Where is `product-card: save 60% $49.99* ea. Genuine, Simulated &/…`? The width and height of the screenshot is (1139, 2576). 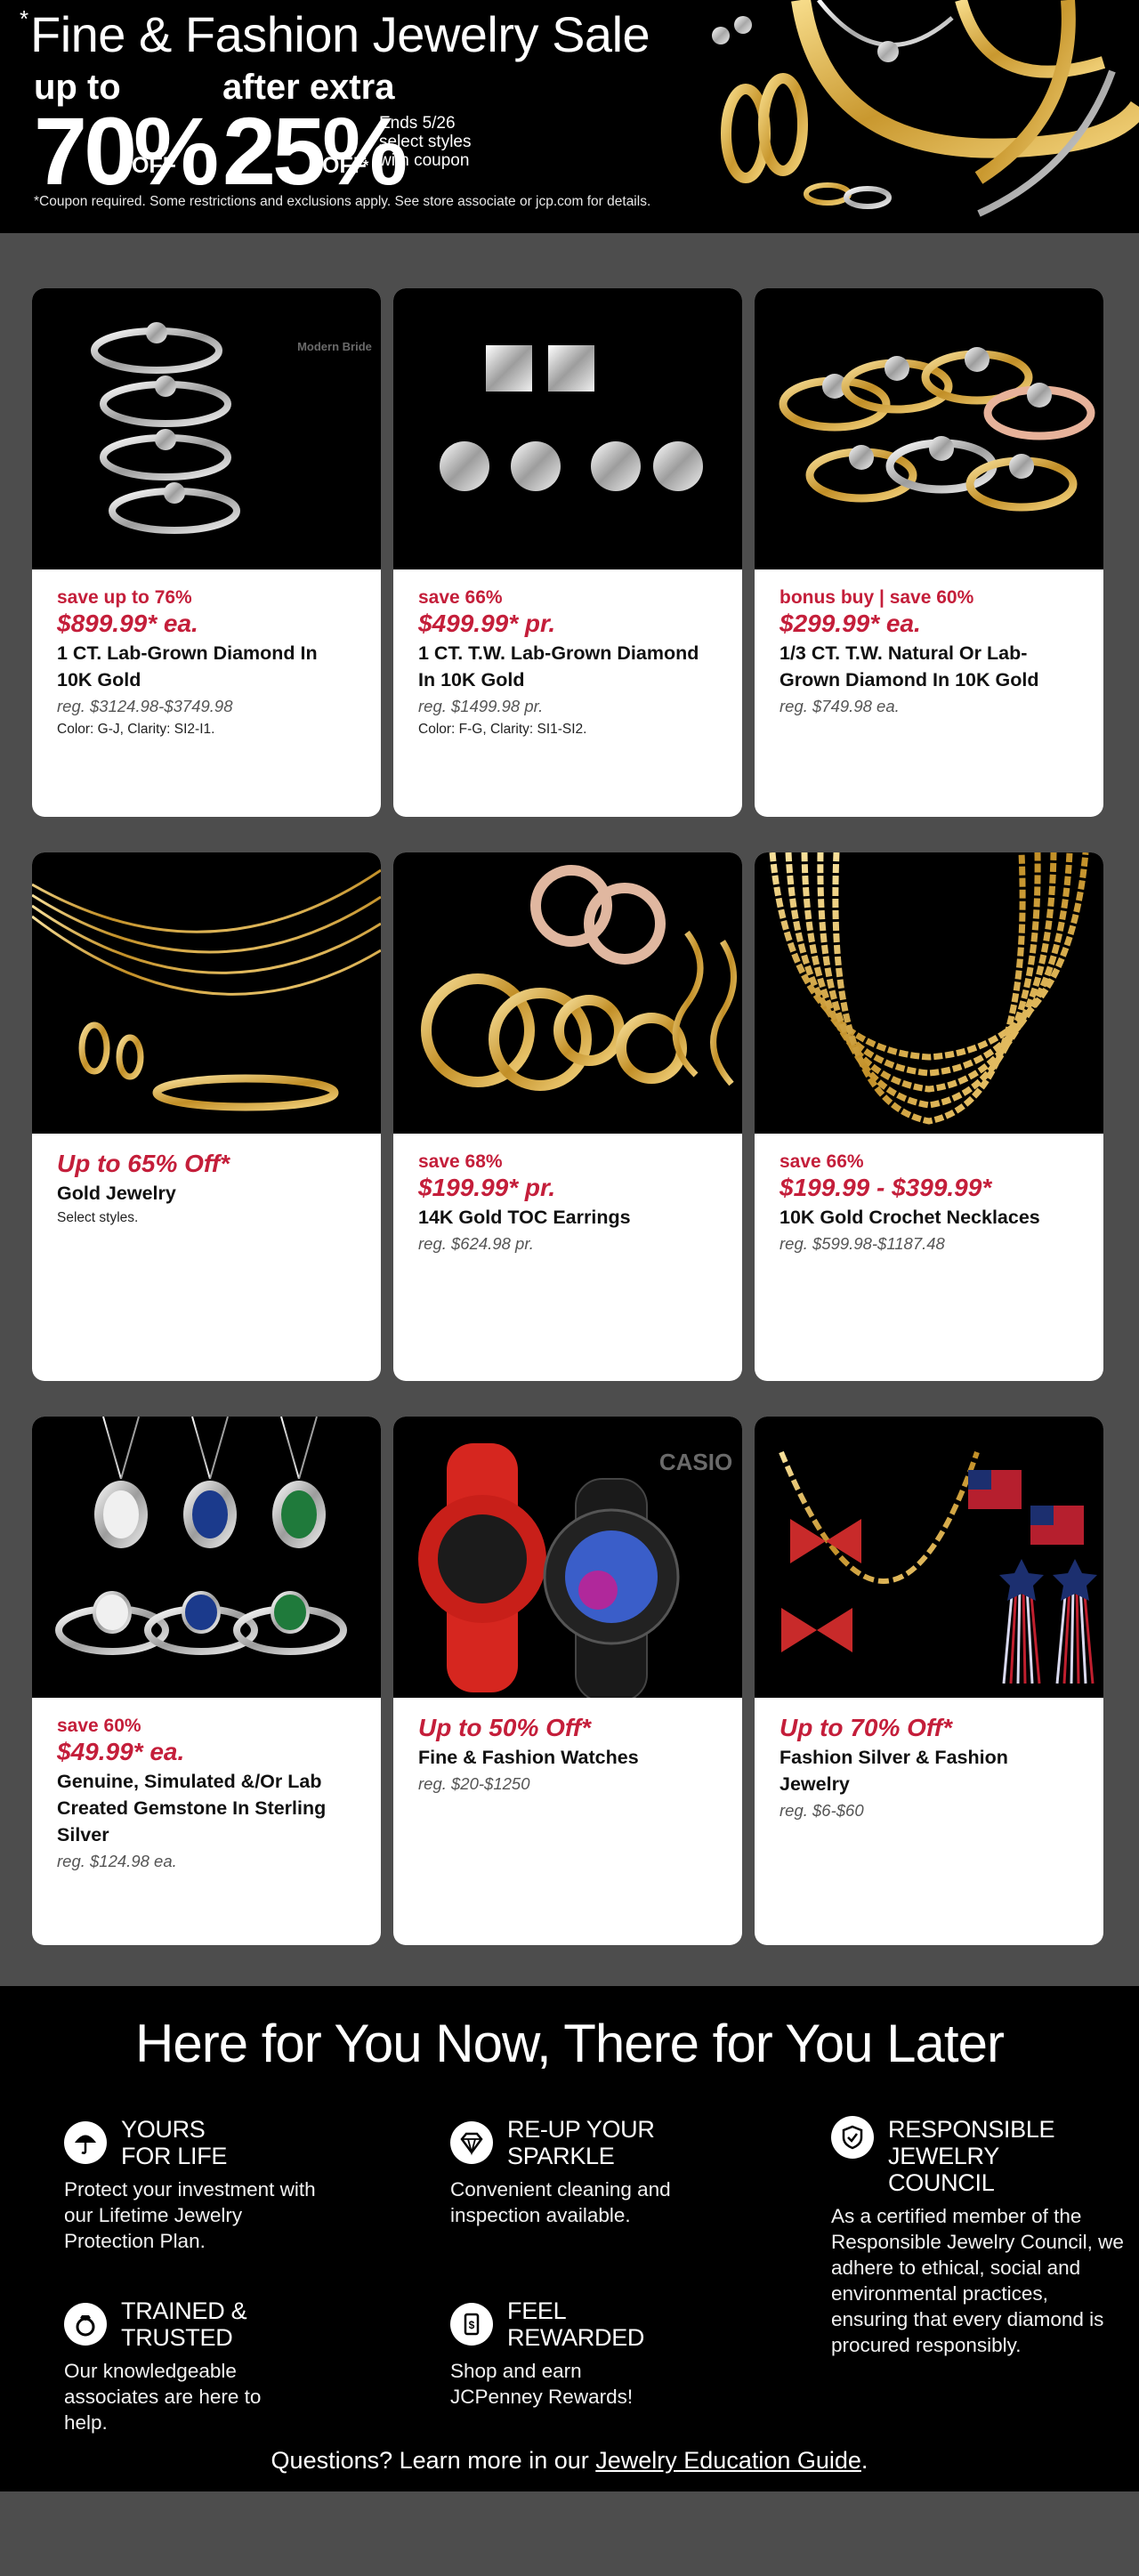
product-card: save 60% $49.99* ea. Genuine, Simulated &/… is located at coordinates (207, 1681).